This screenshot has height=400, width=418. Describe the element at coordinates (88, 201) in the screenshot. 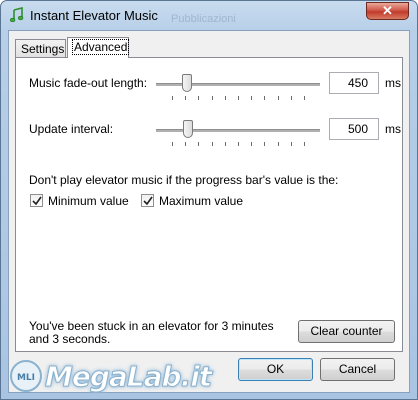

I see `minimum-value-label: Minimum value` at that location.